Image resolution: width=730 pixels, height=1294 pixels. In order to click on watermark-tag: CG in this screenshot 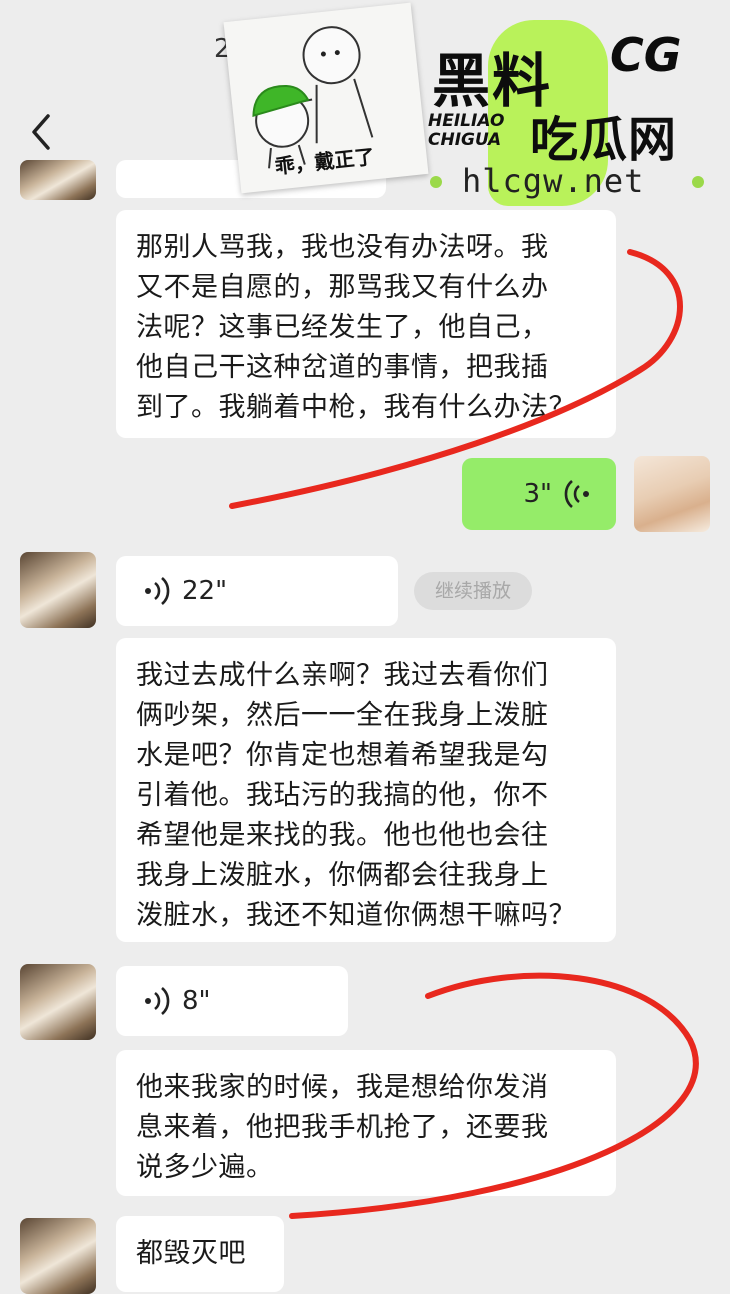, I will do `click(646, 55)`.